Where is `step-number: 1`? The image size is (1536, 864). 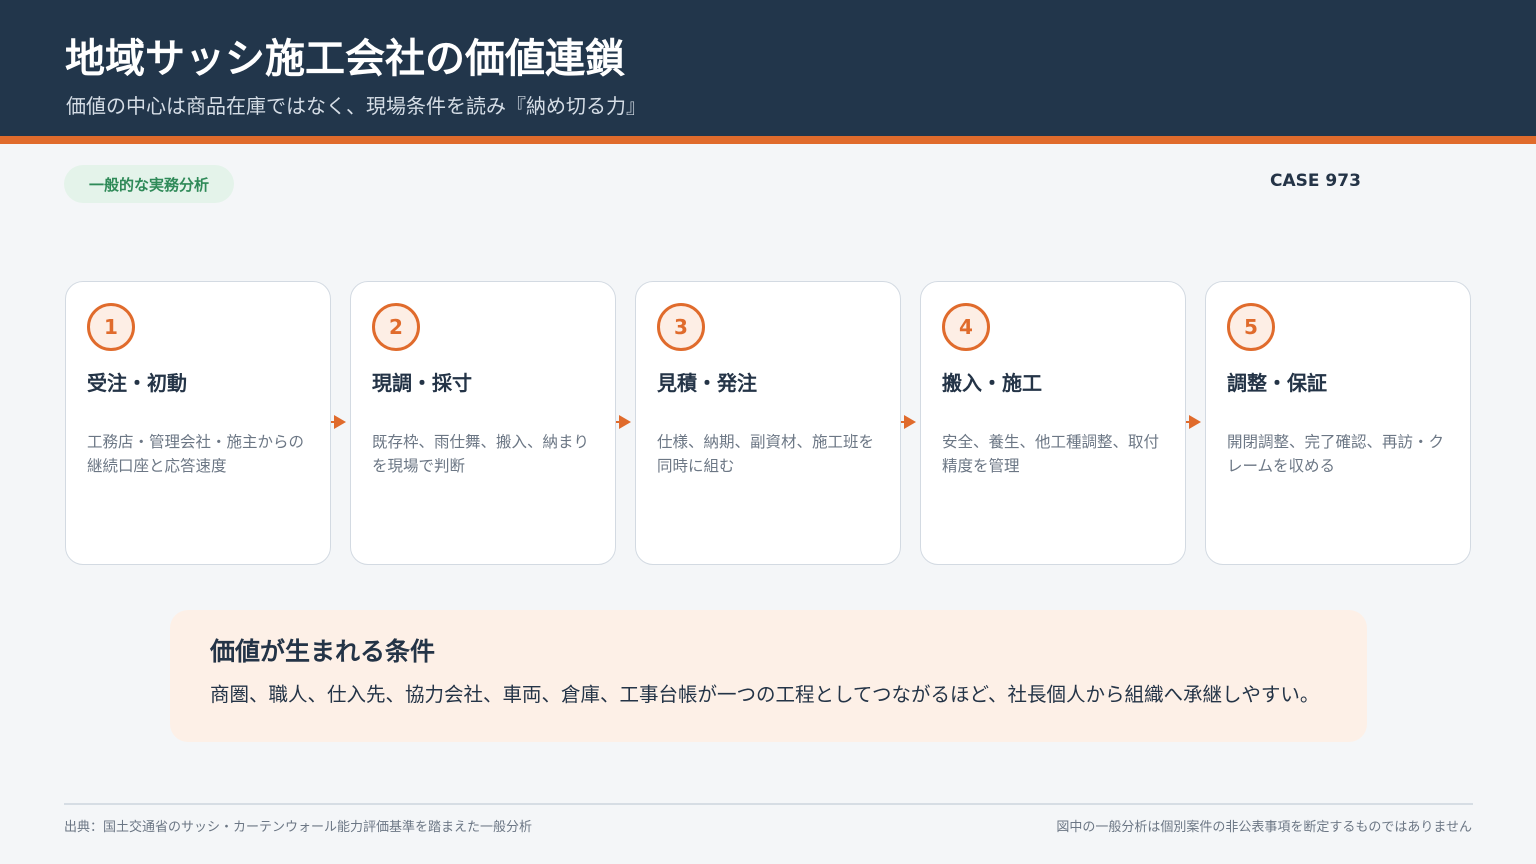
step-number: 1 is located at coordinates (111, 327).